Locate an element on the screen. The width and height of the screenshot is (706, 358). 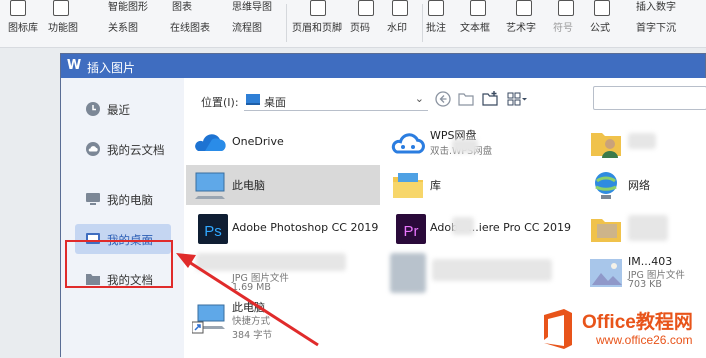
site-watermark: Office教程网 www.office26.com is located at coordinates (622, 330).